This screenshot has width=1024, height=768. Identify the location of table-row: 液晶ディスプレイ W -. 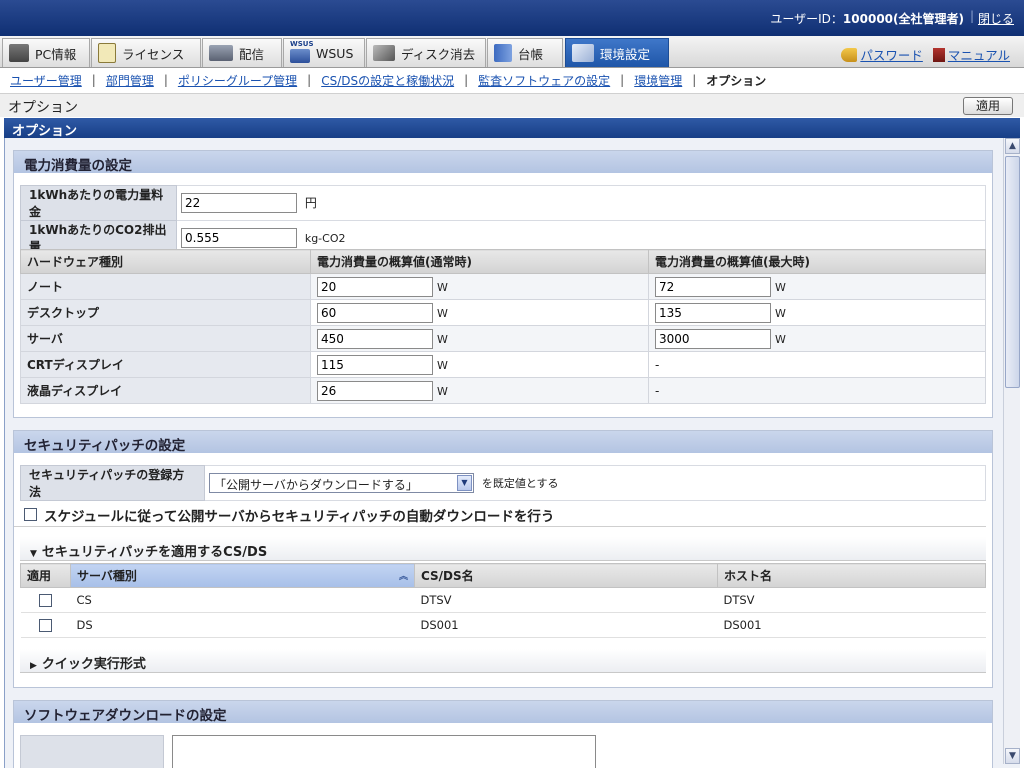
(503, 390).